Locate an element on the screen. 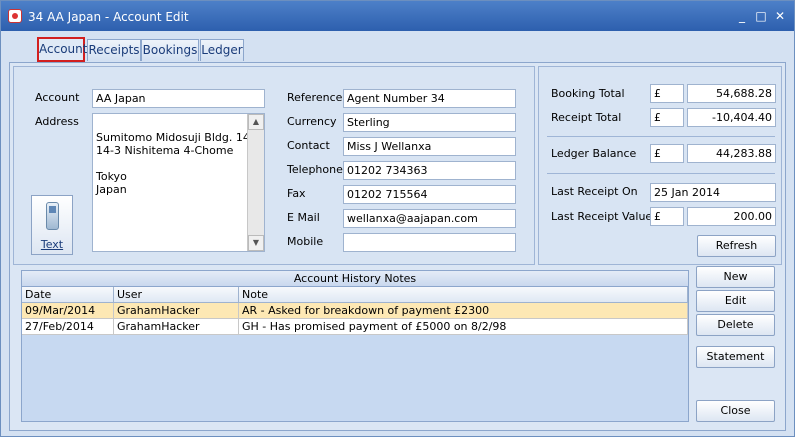 The height and width of the screenshot is (437, 795). tab-account: Account is located at coordinates (62, 49).